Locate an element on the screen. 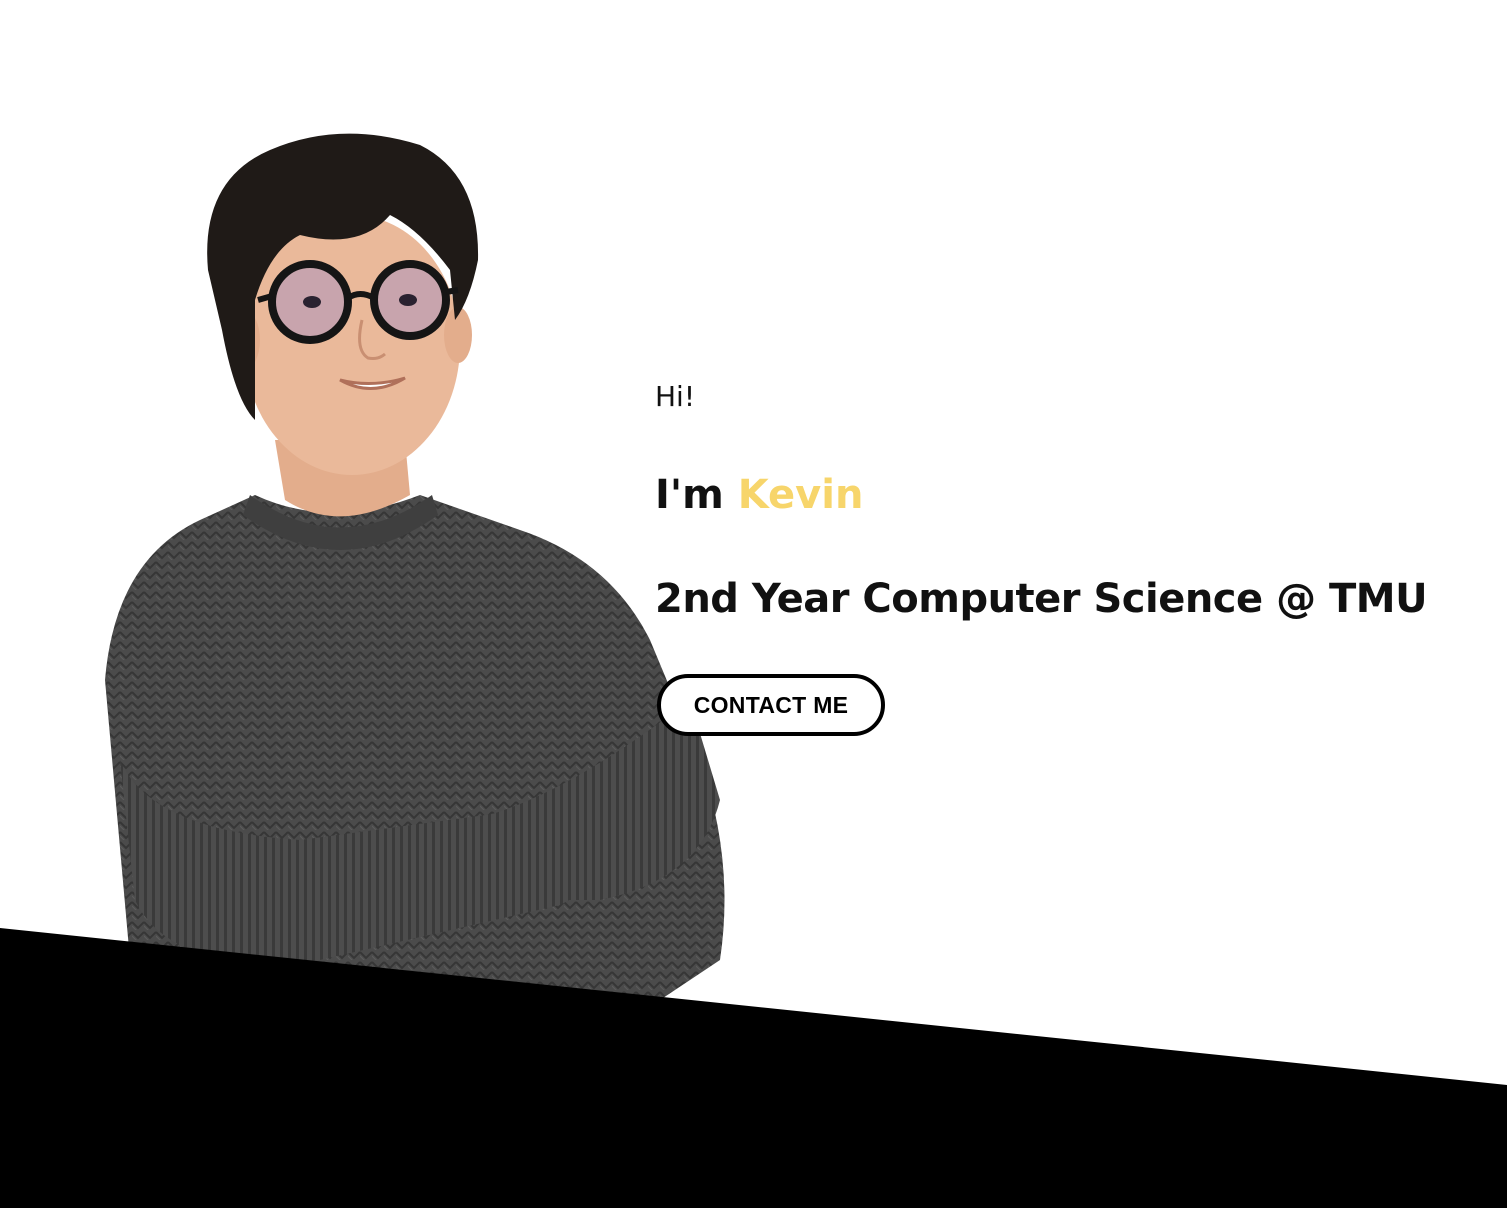 Image resolution: width=1507 pixels, height=1208 pixels. intro-heading: I'm Kevin is located at coordinates (759, 495).